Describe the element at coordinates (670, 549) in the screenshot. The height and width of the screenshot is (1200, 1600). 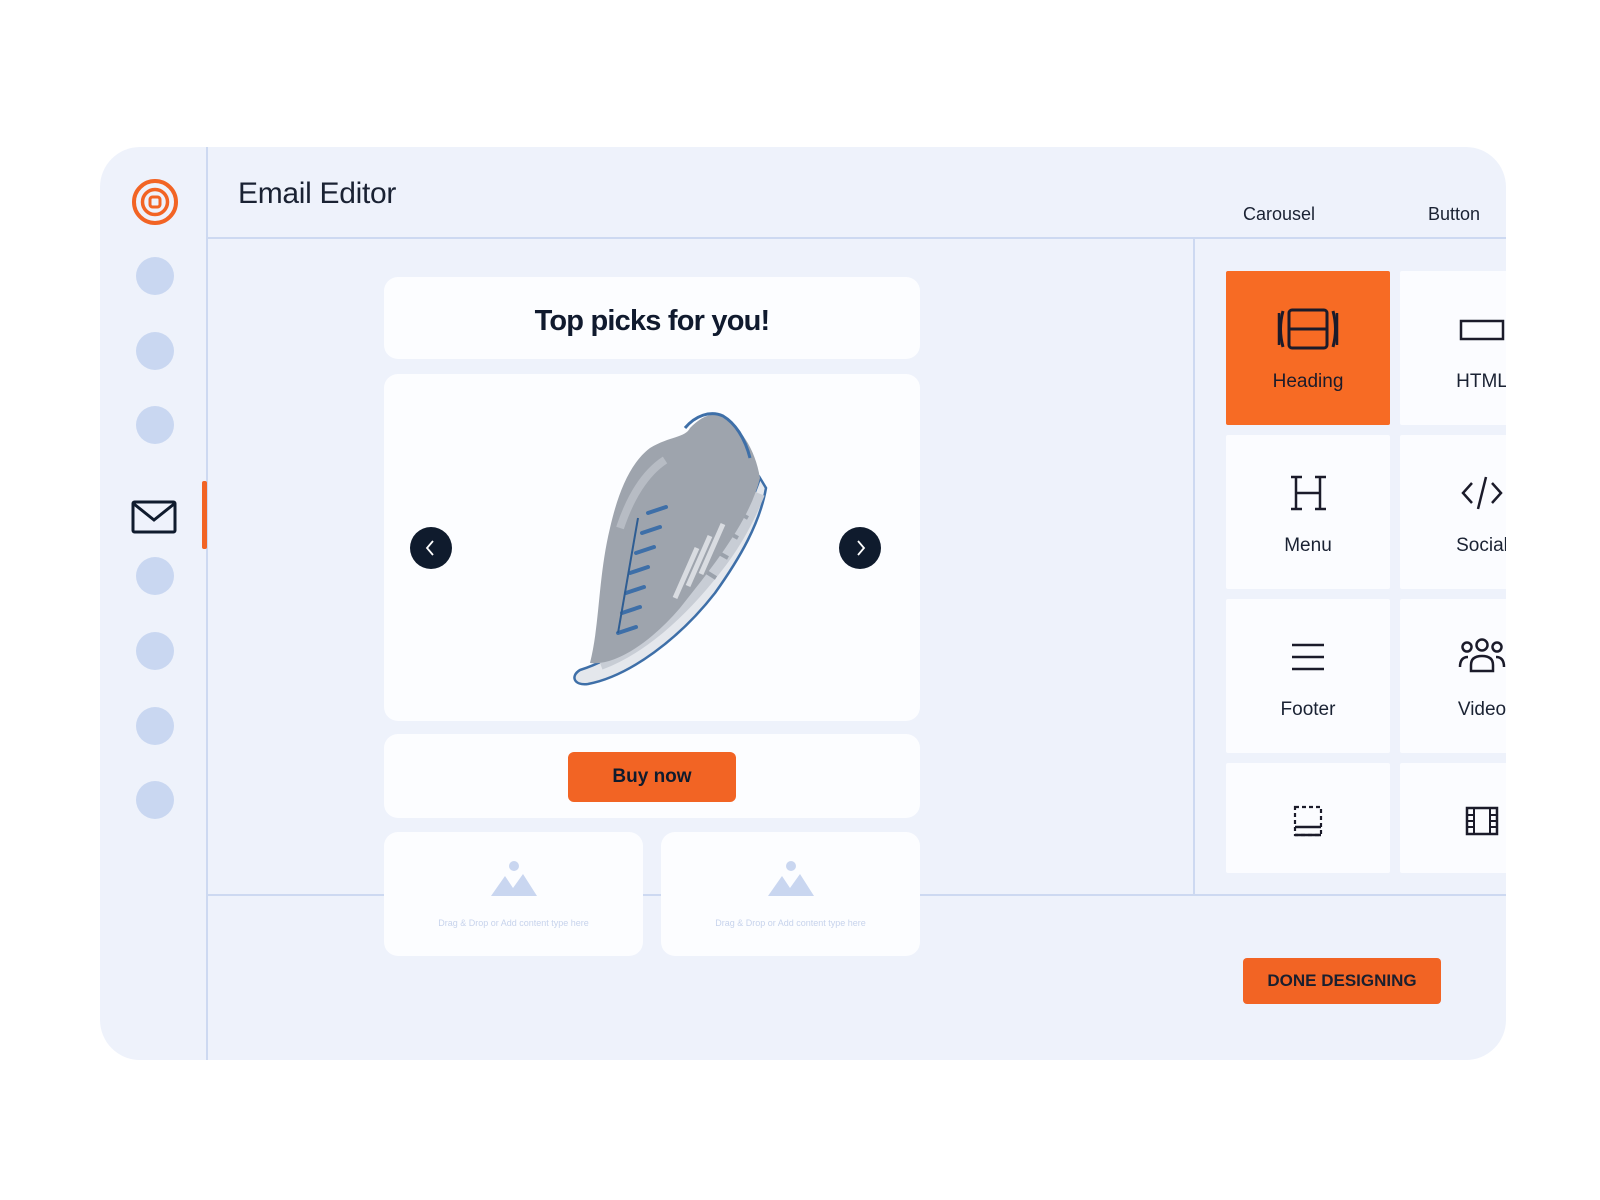
I see `running-shoe-image` at that location.